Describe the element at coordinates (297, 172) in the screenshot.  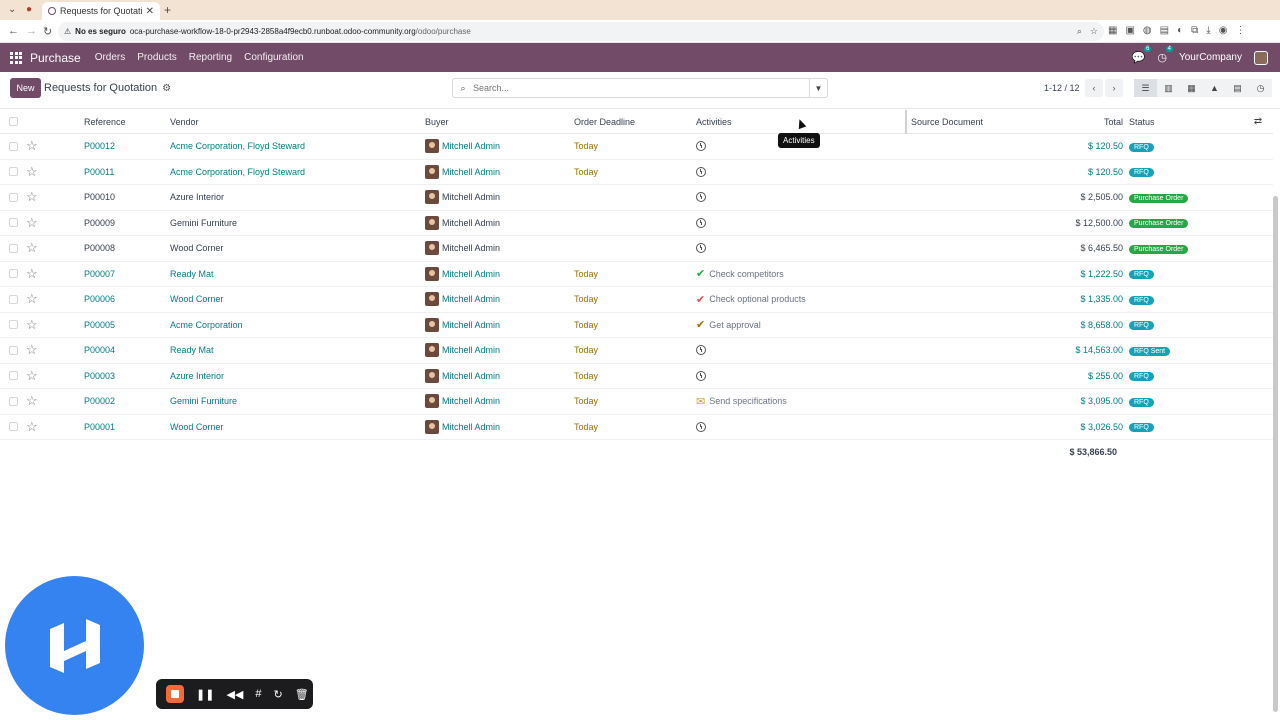
I see `vendor-cell: Acme Corporation, Floyd Steward` at that location.